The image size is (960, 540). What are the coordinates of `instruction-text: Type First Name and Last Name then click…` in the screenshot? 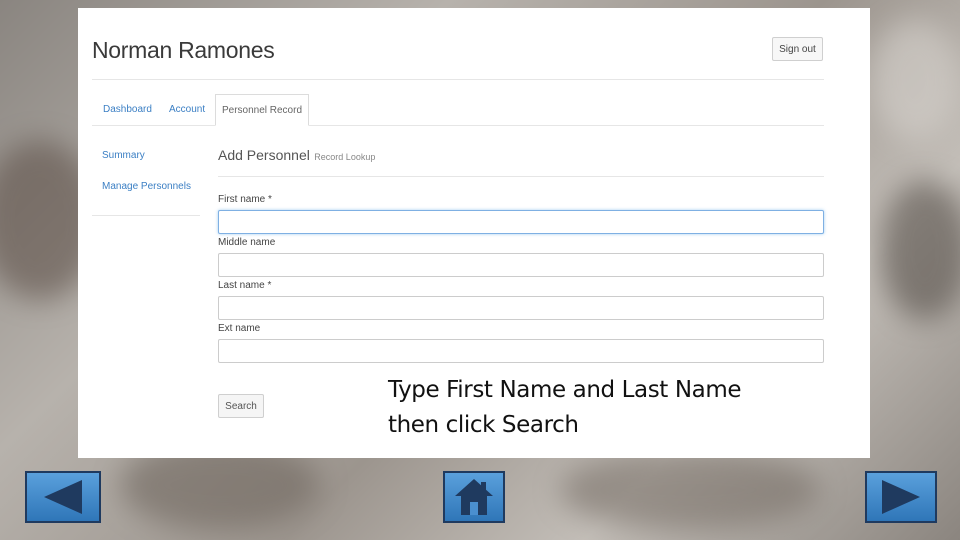 It's located at (598, 408).